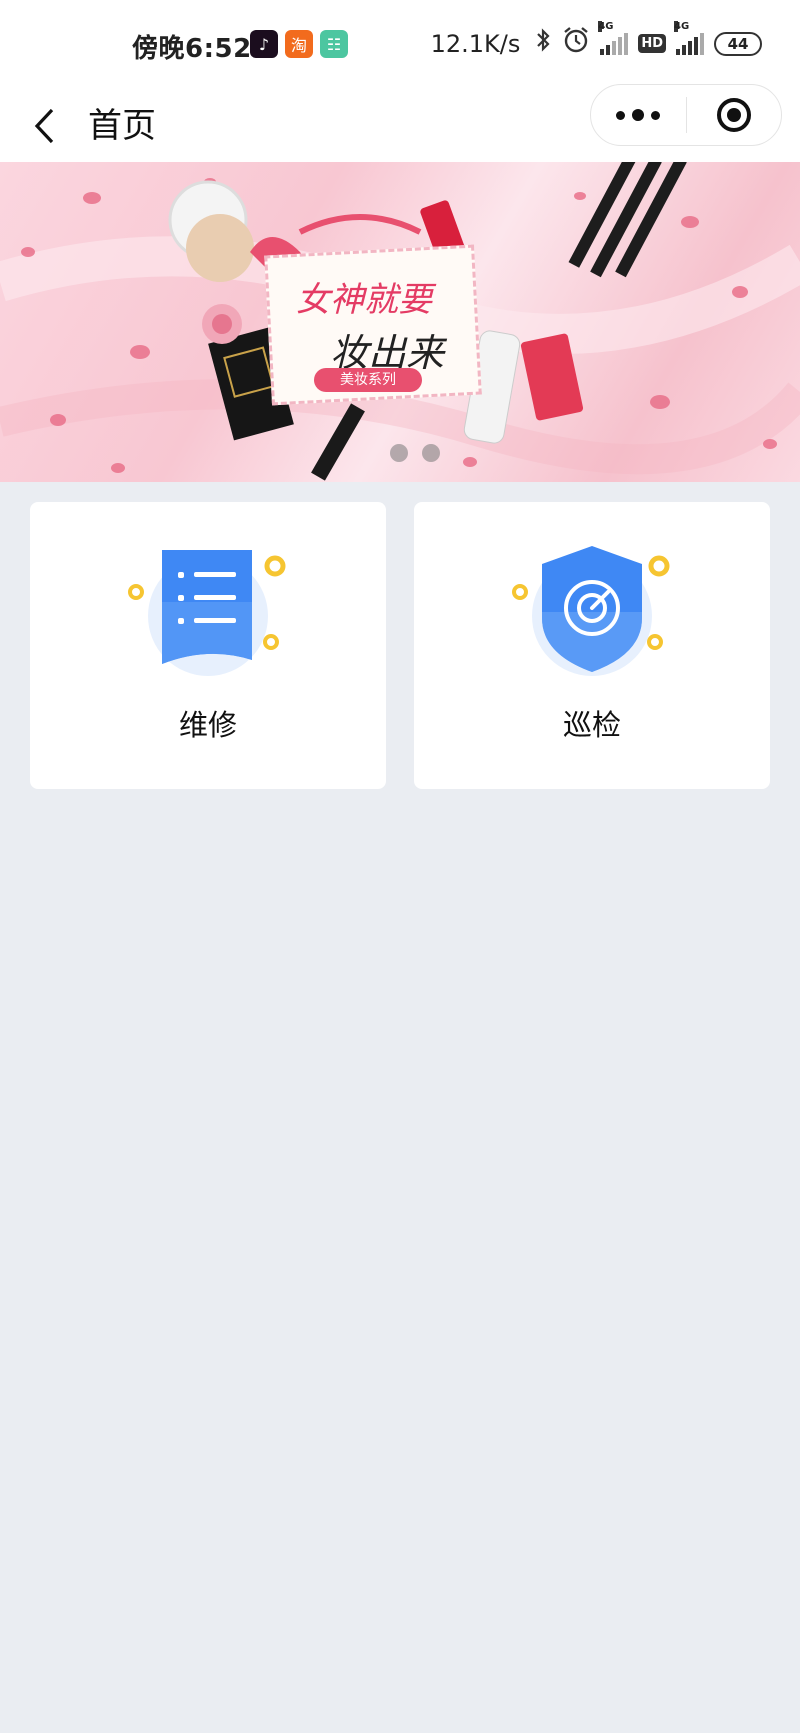  Describe the element at coordinates (122, 126) in the screenshot. I see `page-title: 首页` at that location.